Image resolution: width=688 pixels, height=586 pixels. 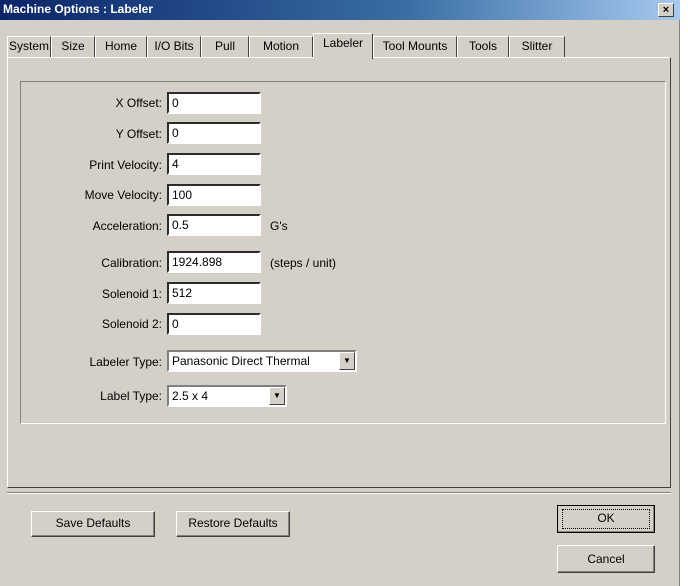 I want to click on acceleration-label: Acceleration:, so click(x=127, y=226).